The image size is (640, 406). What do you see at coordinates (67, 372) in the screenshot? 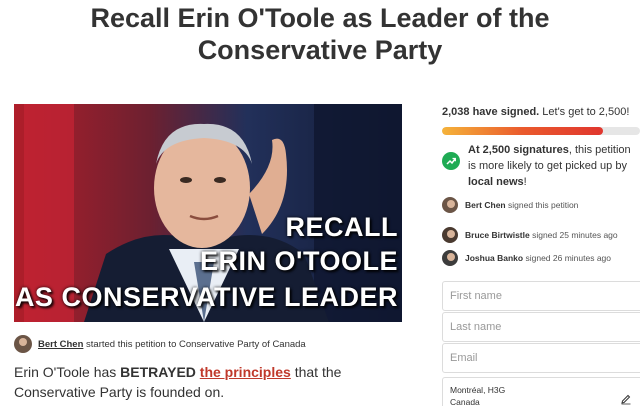
I see `description-text: Erin O'Toole has` at bounding box center [67, 372].